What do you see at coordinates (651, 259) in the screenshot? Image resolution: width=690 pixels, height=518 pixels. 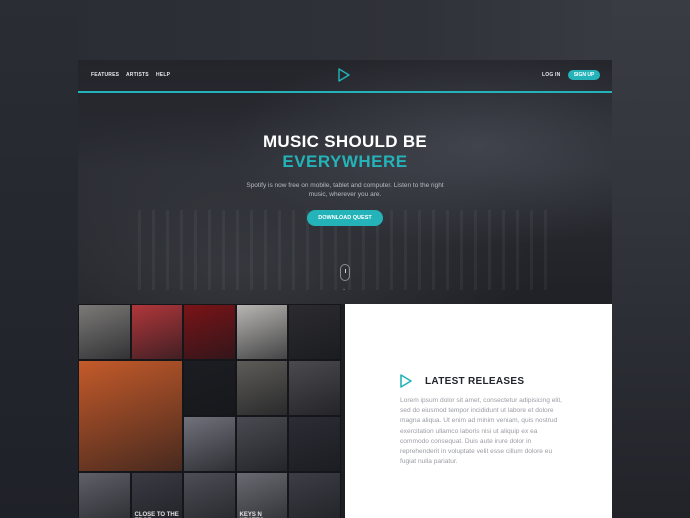 I see `background-right` at bounding box center [651, 259].